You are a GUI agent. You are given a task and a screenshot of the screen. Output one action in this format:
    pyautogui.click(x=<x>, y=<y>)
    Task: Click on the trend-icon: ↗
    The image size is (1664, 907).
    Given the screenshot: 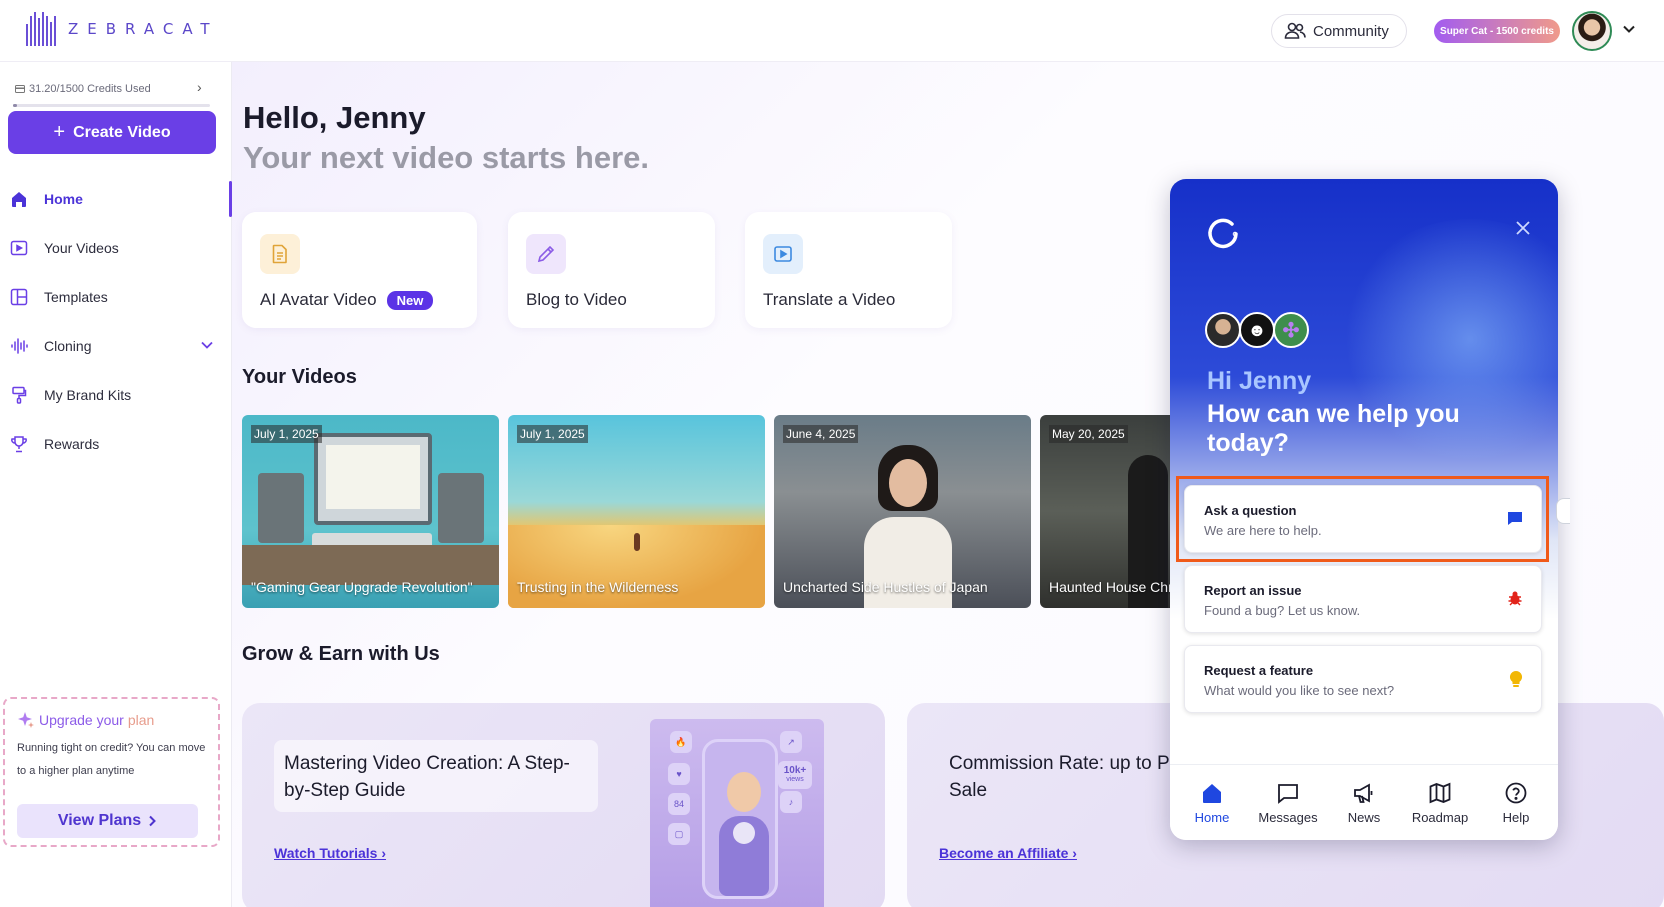 What is the action you would take?
    pyautogui.click(x=791, y=742)
    